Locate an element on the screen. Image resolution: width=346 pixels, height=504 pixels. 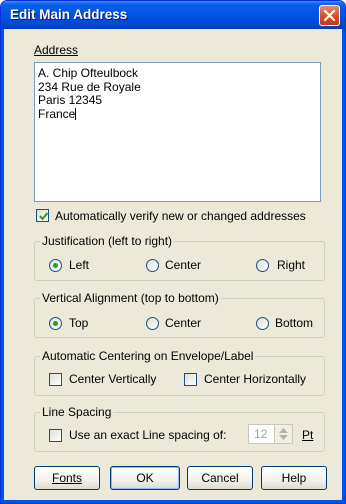
help-button-label: Help is located at coordinates (294, 478).